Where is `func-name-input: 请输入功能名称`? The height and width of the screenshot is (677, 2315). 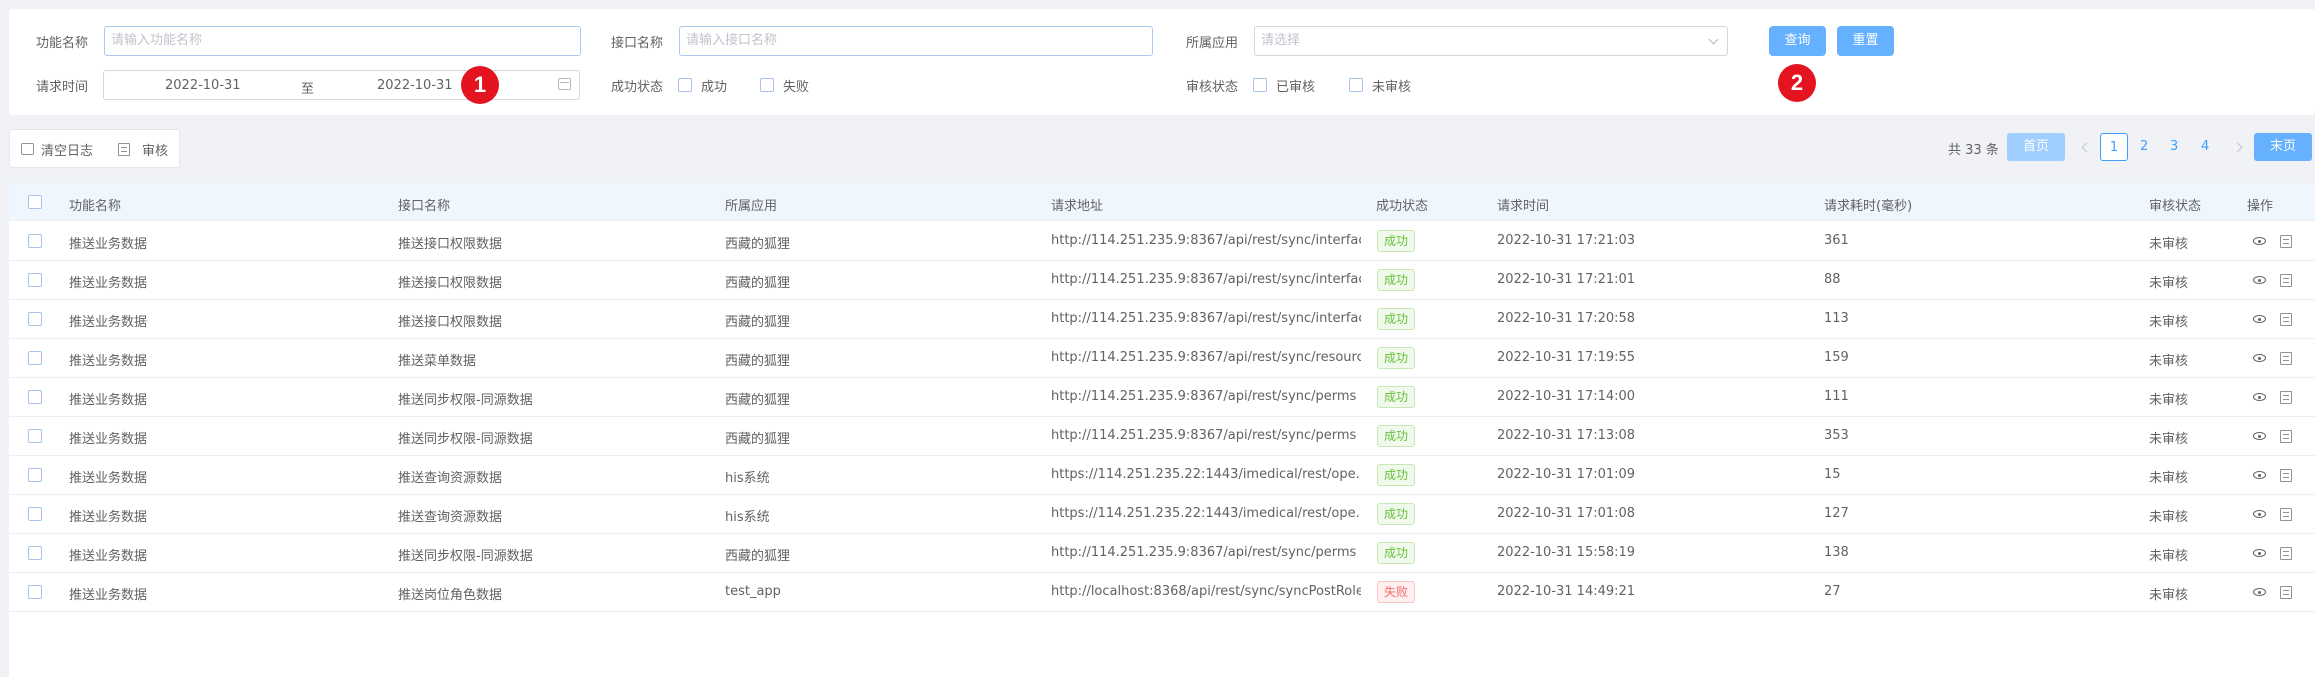
func-name-input: 请输入功能名称 is located at coordinates (342, 41).